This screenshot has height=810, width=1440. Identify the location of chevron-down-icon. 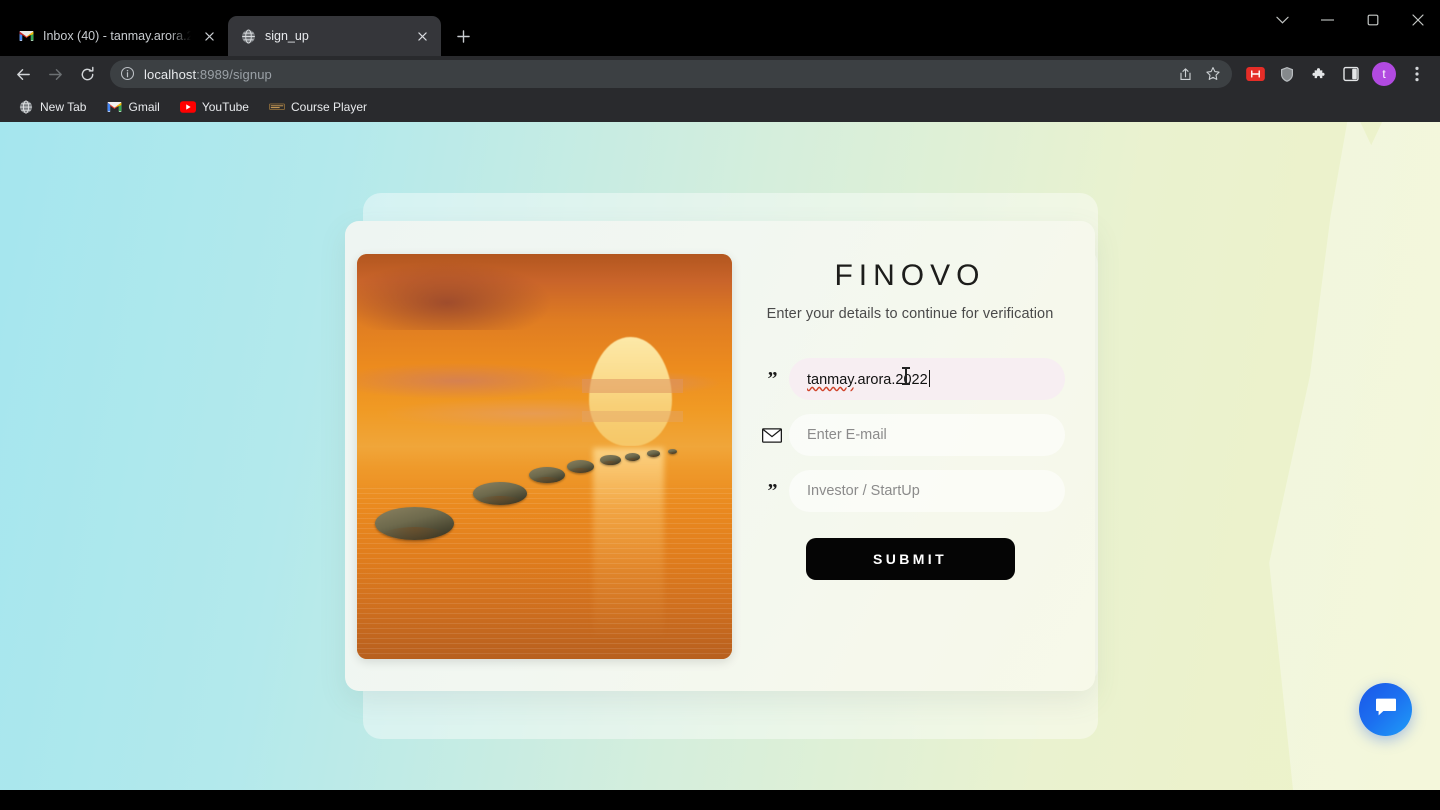
(1282, 20).